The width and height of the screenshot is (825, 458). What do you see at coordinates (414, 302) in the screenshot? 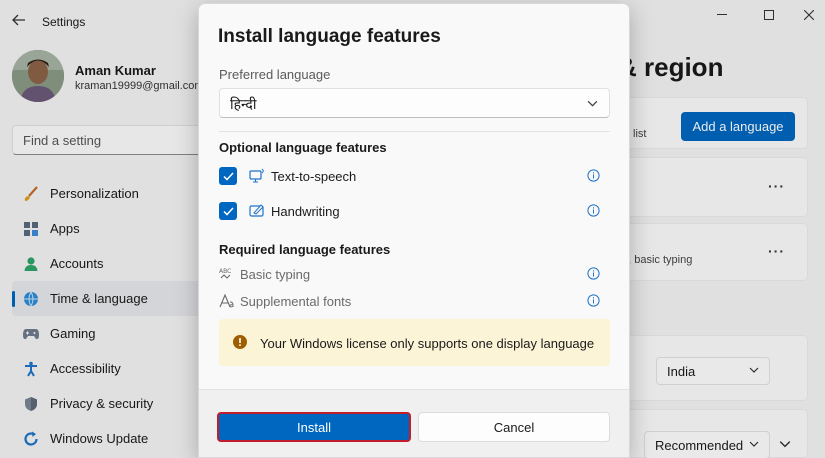
I see `feature-row-supplemental-fonts: Supplemental fonts` at bounding box center [414, 302].